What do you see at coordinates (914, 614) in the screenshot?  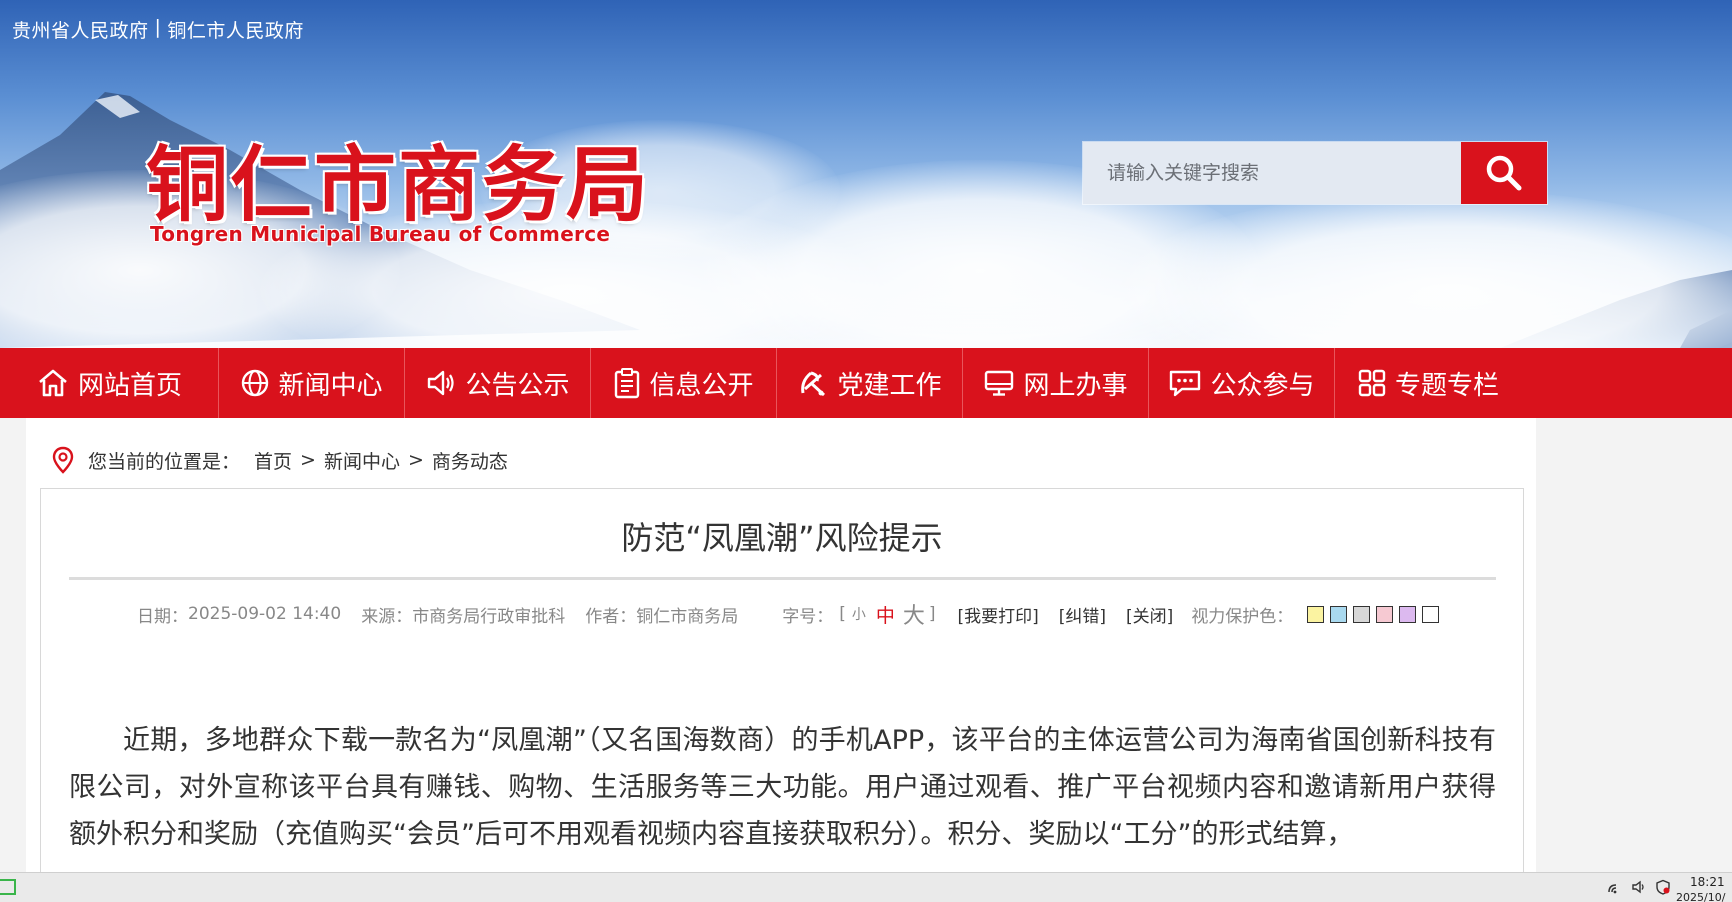 I see `font-size-large-button: 大` at bounding box center [914, 614].